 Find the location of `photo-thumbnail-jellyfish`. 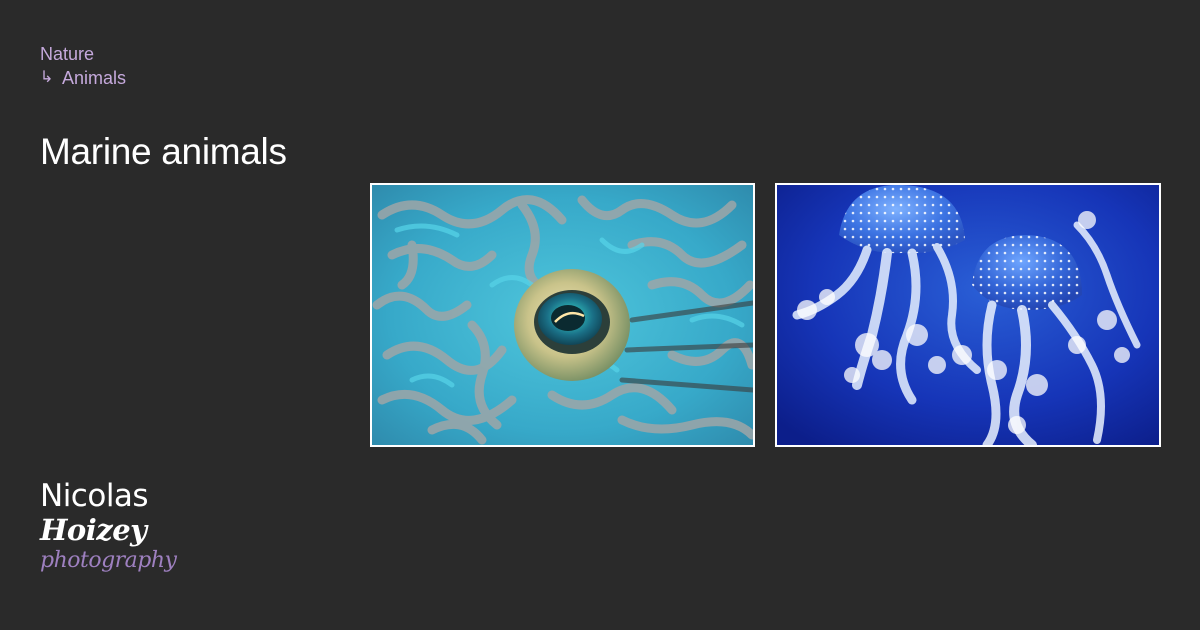

photo-thumbnail-jellyfish is located at coordinates (968, 315).